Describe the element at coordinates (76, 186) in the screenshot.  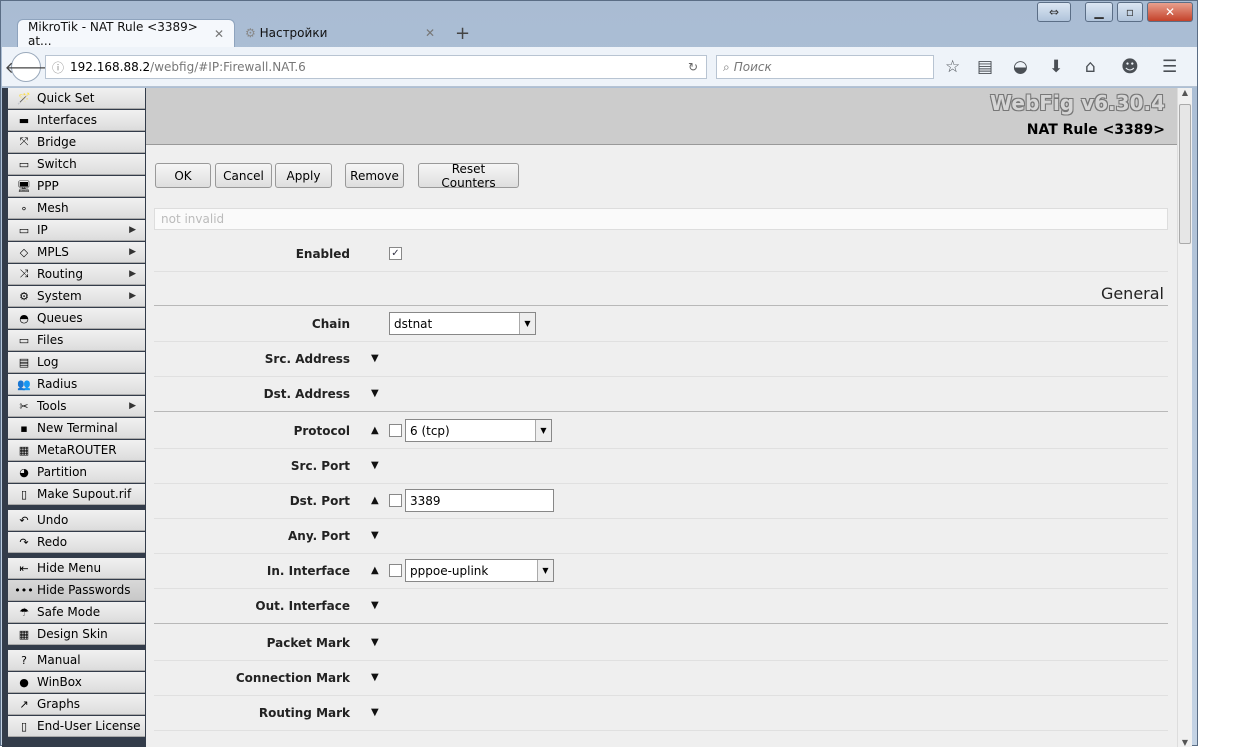
I see `sidebar-item-ppp: 🖥 PPP` at that location.